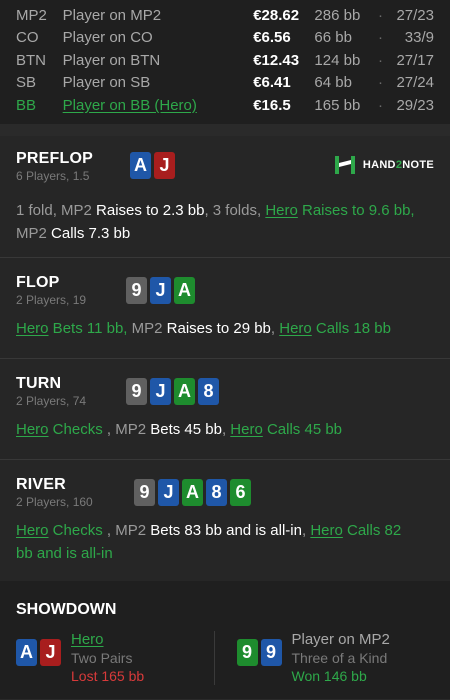 Image resolution: width=450 pixels, height=700 pixels. Describe the element at coordinates (54, 158) in the screenshot. I see `street-title: PREFLOP` at that location.